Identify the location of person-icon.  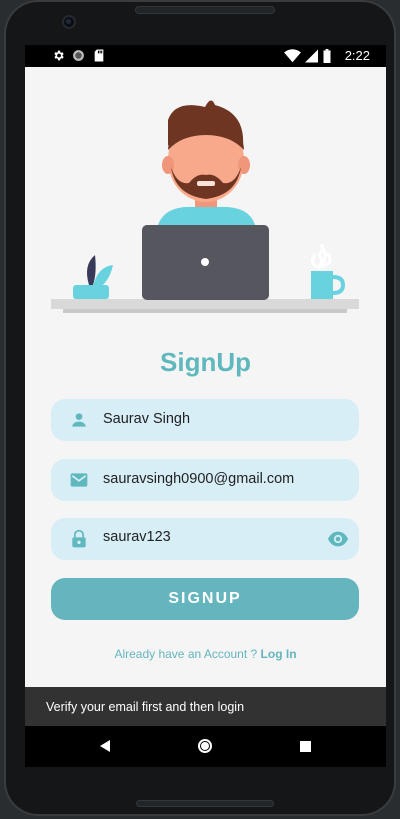
(79, 420).